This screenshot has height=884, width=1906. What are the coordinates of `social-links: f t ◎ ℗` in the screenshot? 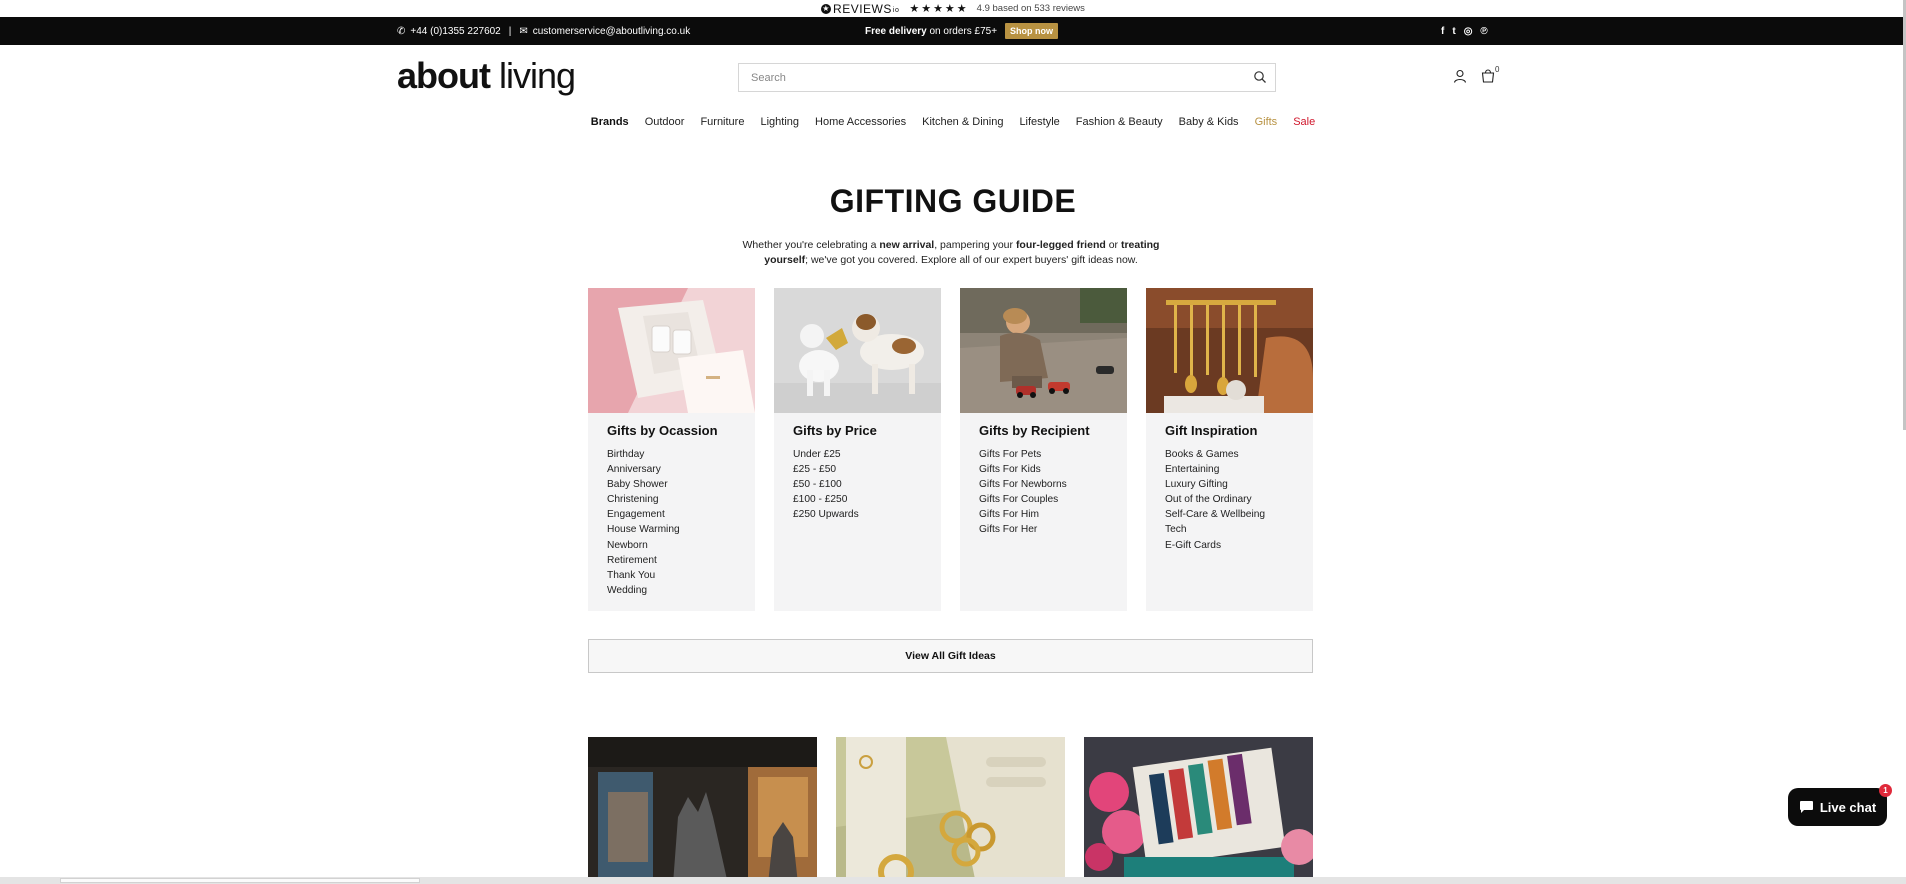 It's located at (1464, 31).